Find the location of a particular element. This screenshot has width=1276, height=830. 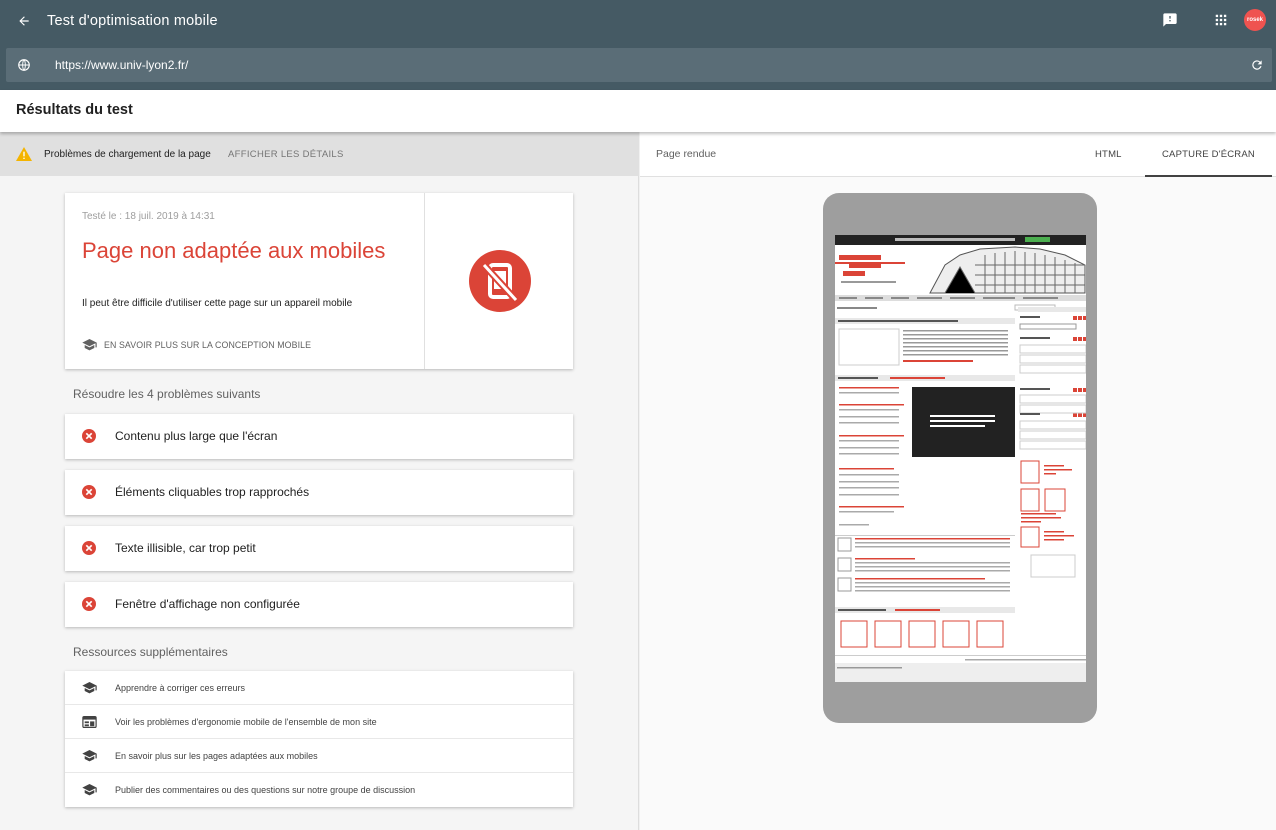

learn-more-link: EN SAVOIR PLUS SUR LA CONCEPTION MOBILE is located at coordinates (196, 345).